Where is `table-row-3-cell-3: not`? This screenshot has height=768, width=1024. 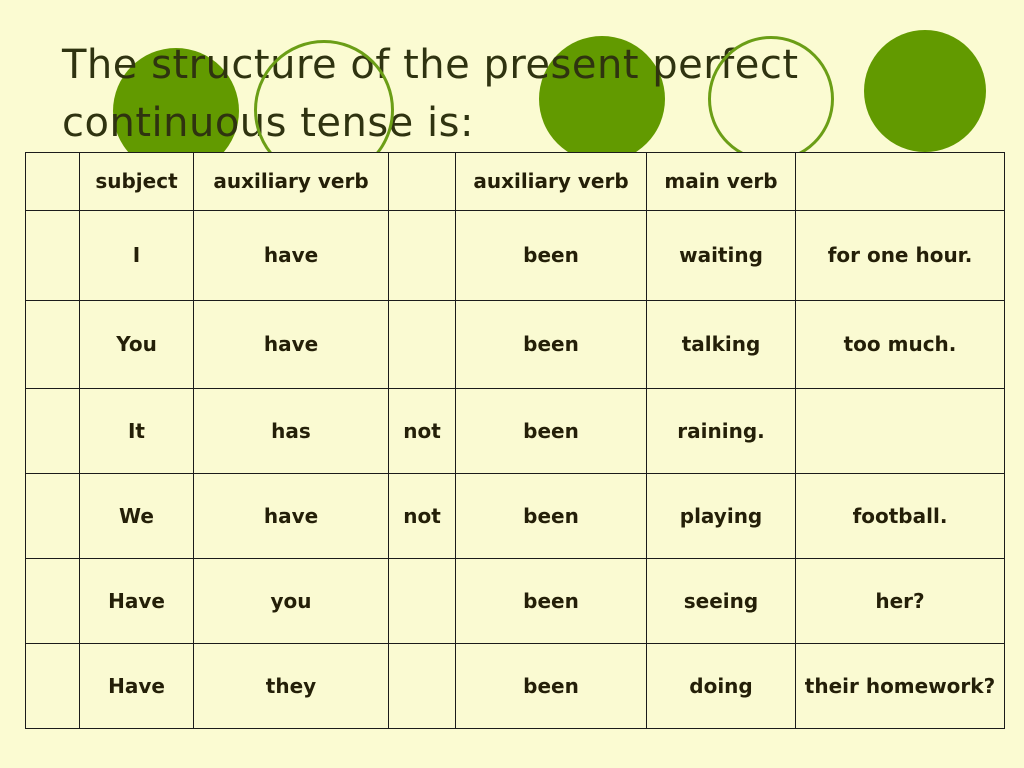
table-row-3-cell-3: not is located at coordinates (422, 431).